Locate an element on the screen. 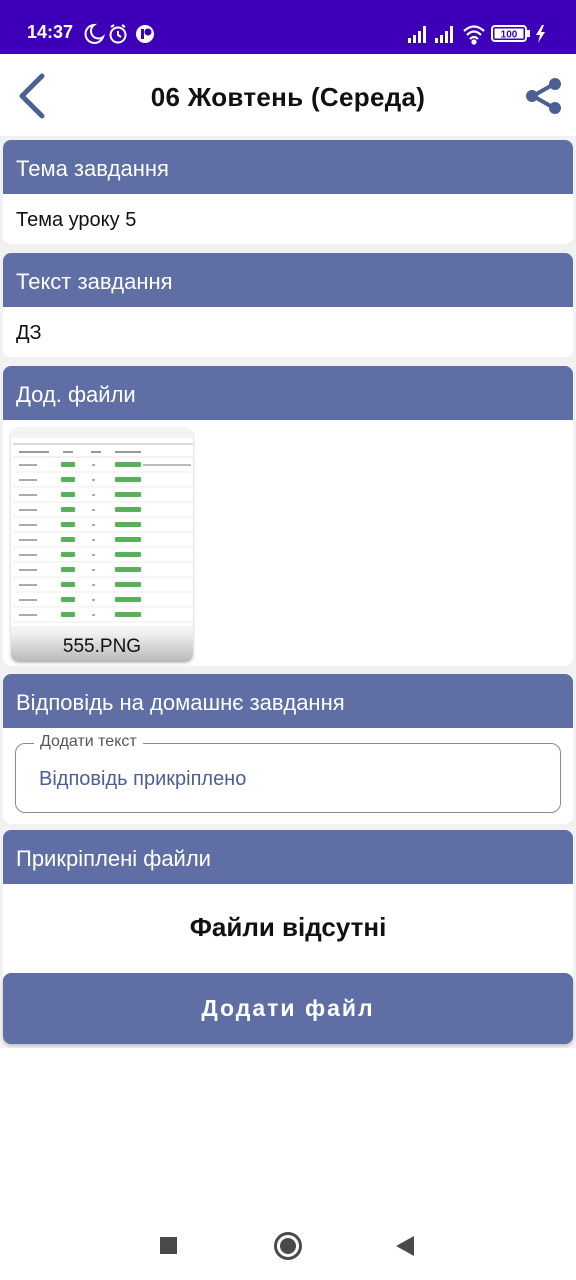 The width and height of the screenshot is (576, 1280). attached-files-card: Прикріплені файли Файли відсутні is located at coordinates (288, 905).